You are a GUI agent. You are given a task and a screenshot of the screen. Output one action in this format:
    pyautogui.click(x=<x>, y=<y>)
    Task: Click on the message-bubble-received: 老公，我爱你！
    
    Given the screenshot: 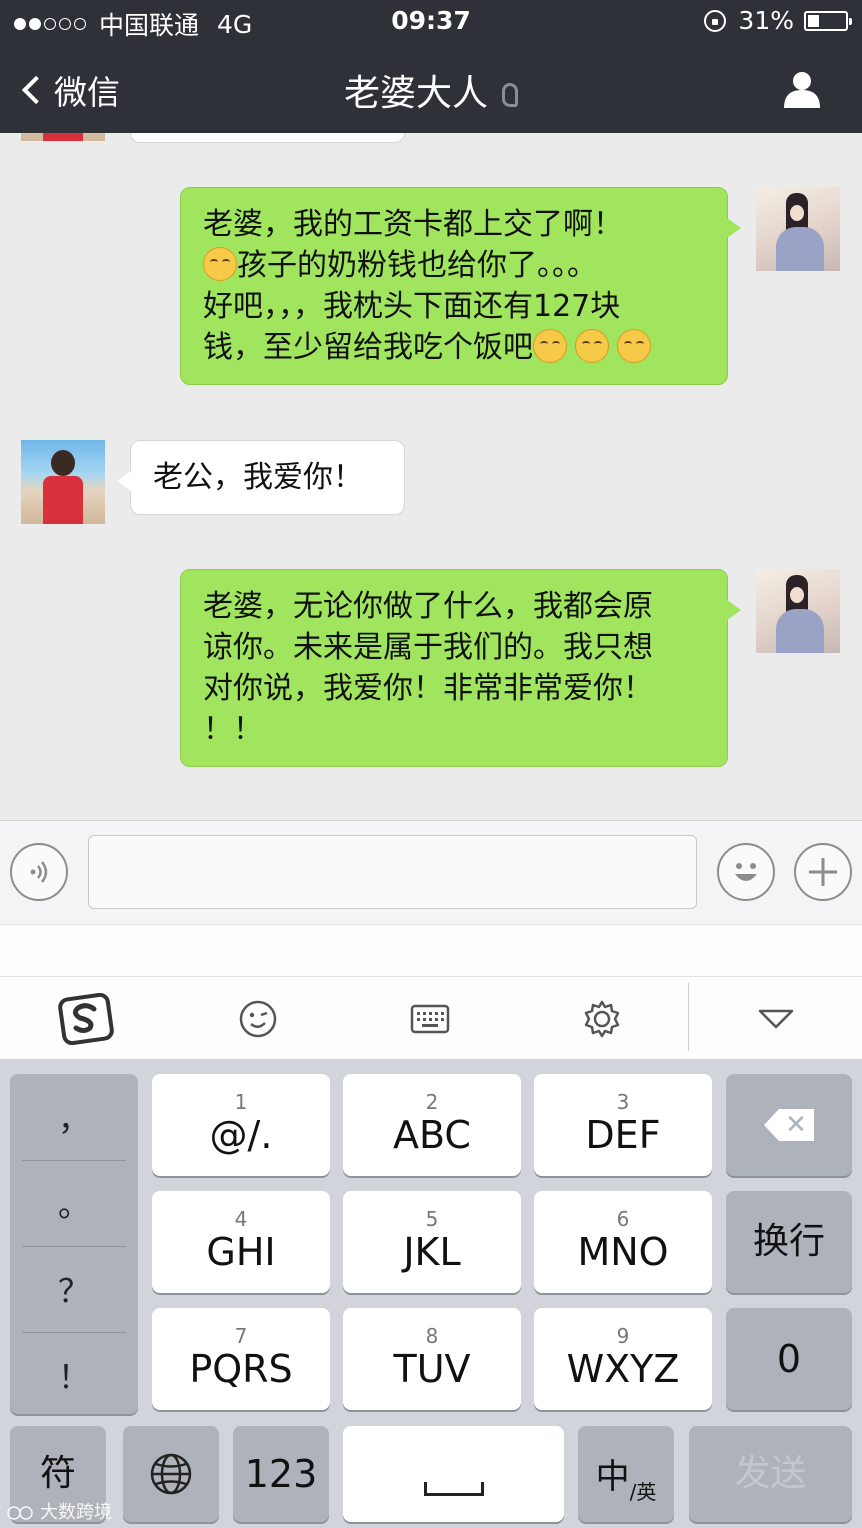 What is the action you would take?
    pyautogui.click(x=261, y=477)
    